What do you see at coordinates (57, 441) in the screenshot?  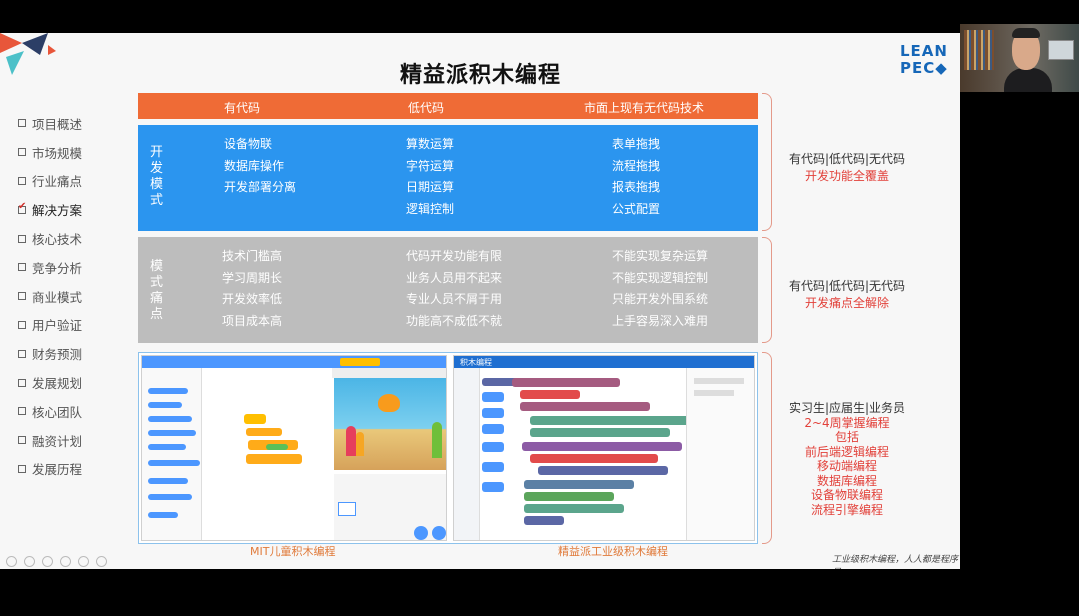 I see `nav-item-label: 融资计划` at bounding box center [57, 441].